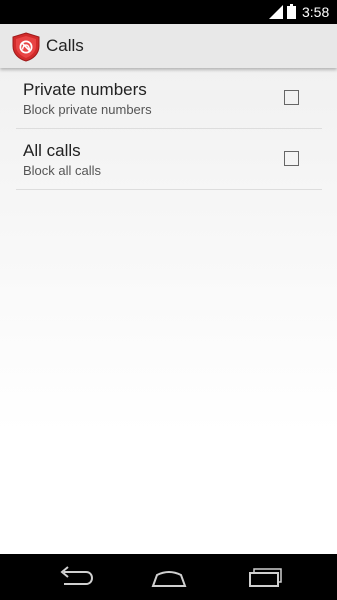  What do you see at coordinates (52, 150) in the screenshot?
I see `pref-title: All calls` at bounding box center [52, 150].